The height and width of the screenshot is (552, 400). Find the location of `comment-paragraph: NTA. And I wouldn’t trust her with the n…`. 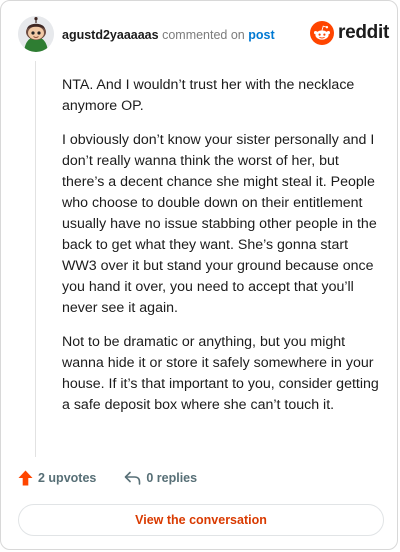

comment-paragraph: NTA. And I wouldn’t trust her with the n… is located at coordinates (208, 95).